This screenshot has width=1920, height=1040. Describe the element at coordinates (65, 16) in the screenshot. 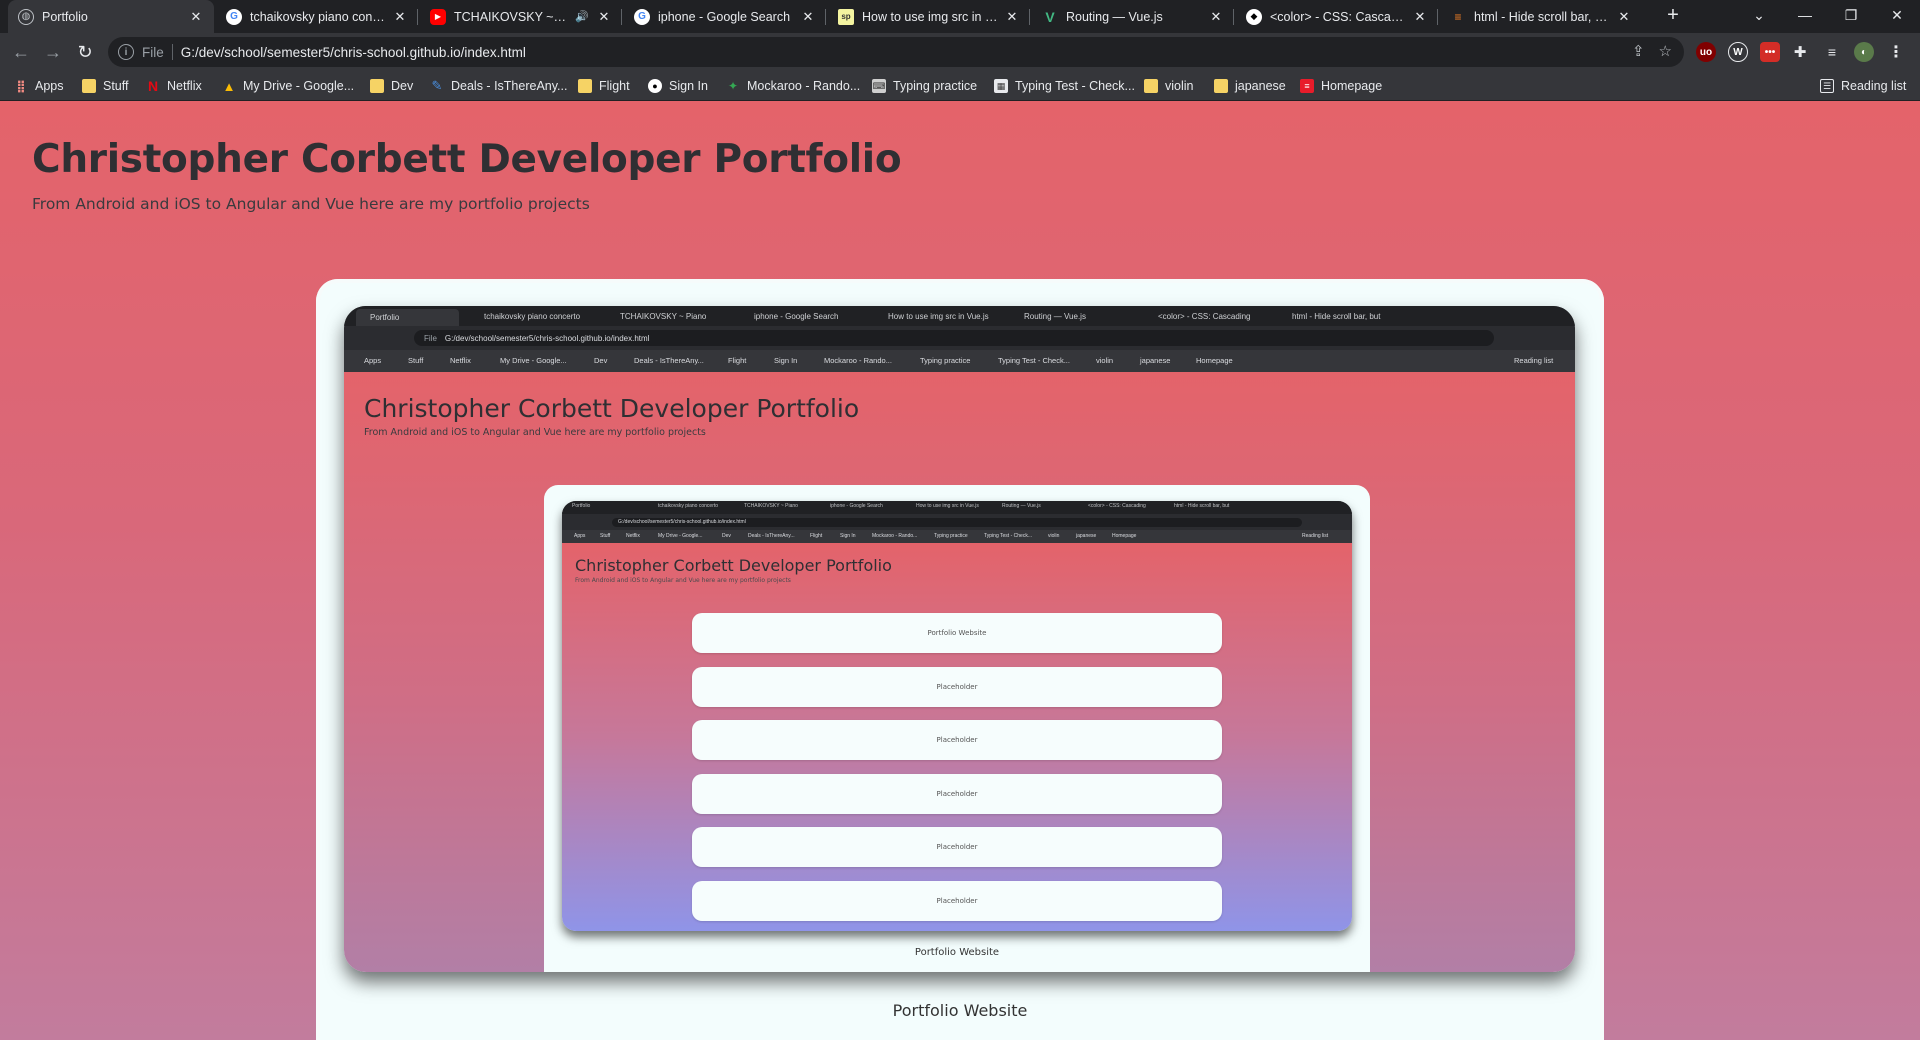

I see `tab-title: Portfolio` at that location.